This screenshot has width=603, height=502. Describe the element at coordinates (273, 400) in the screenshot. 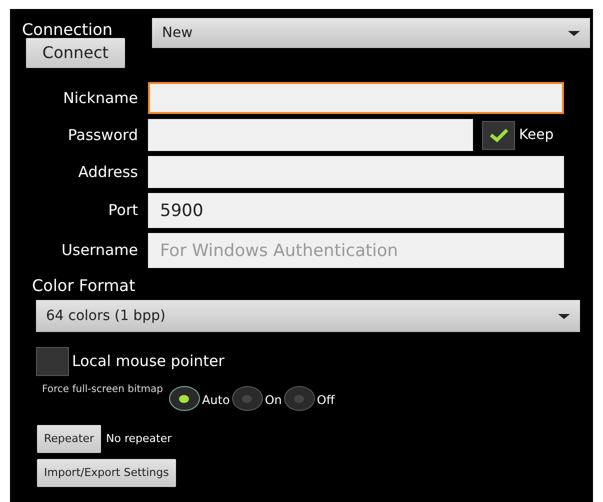

I see `radio-label: On` at that location.